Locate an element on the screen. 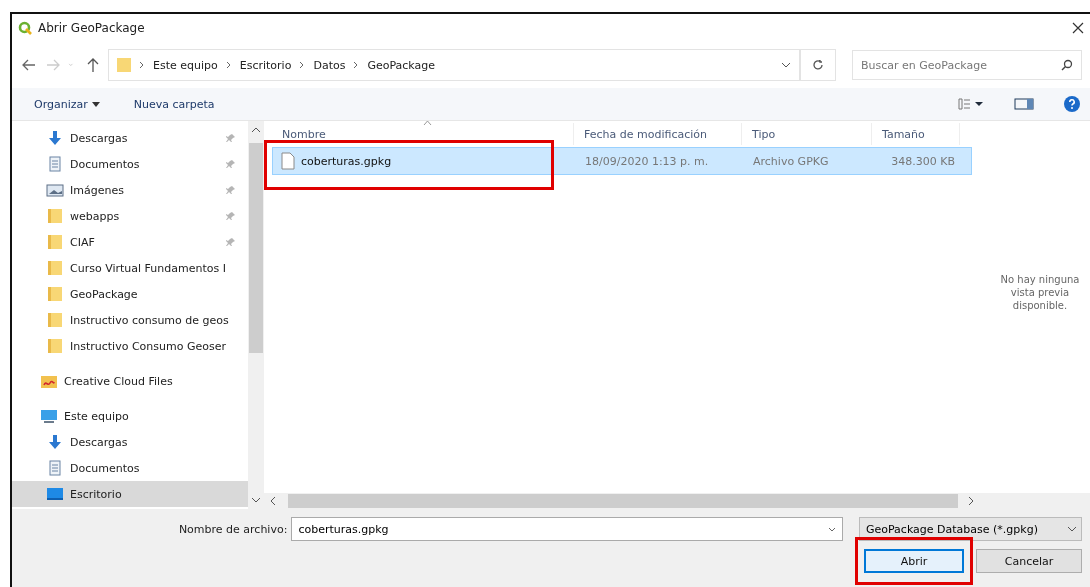 The image size is (1090, 587). sidebar-item: Curso Virtual Fundamentos I is located at coordinates (130, 268).